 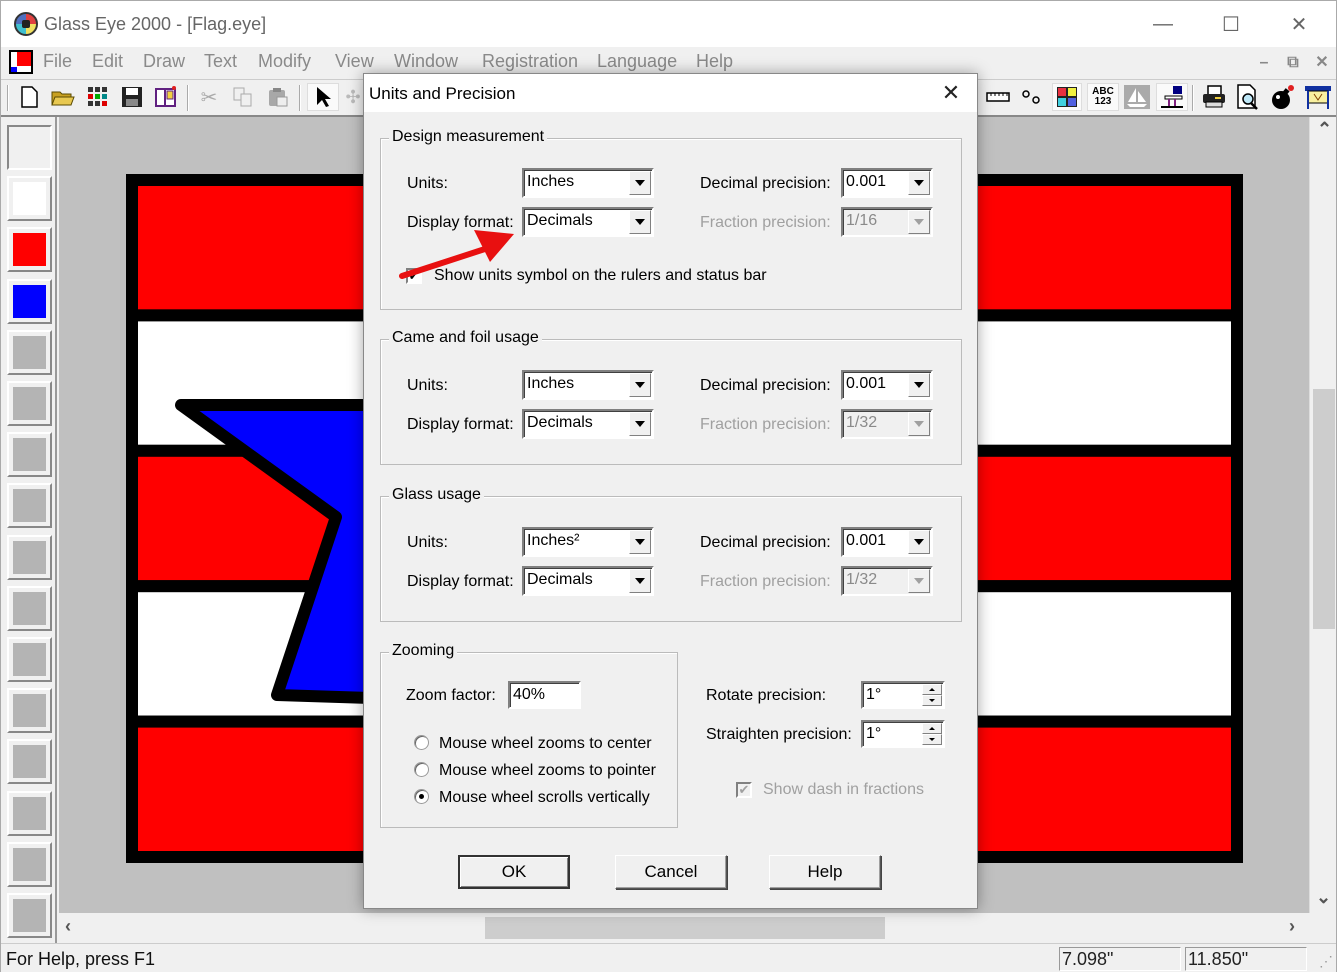 I want to click on mdi-restore-button: ⧉, so click(x=1293, y=63).